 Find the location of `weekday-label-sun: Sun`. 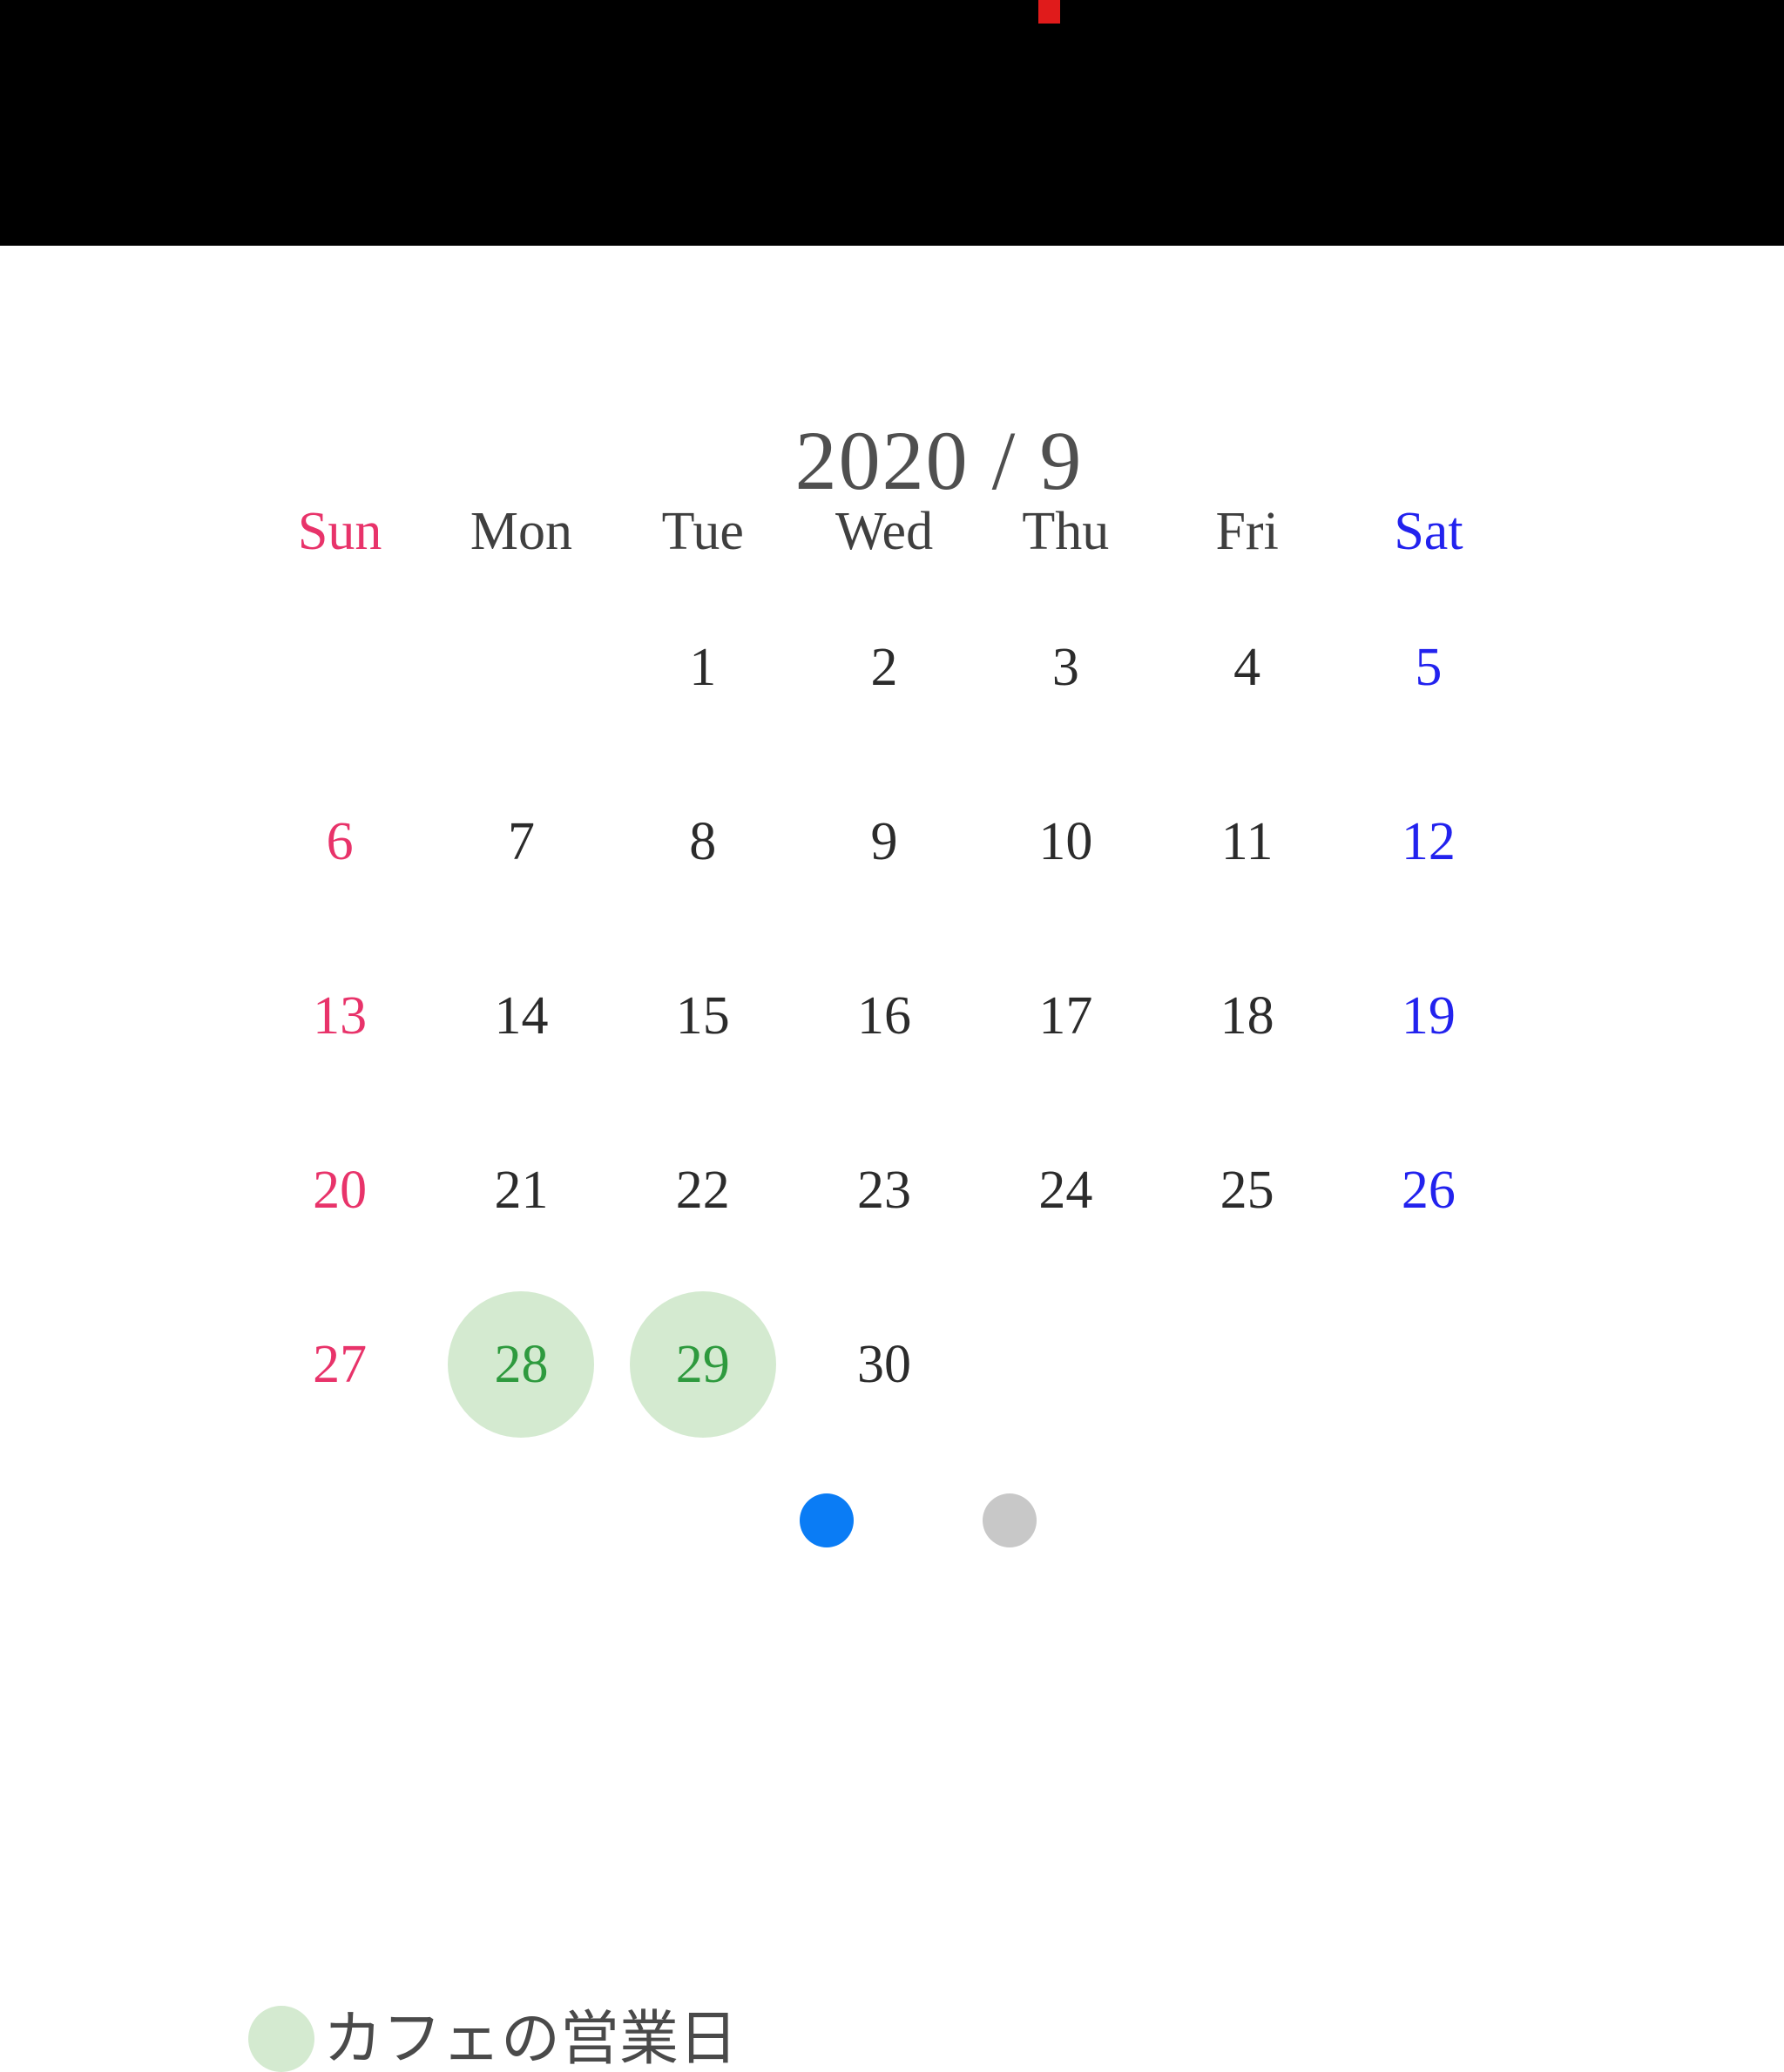

weekday-label-sun: Sun is located at coordinates (339, 532).